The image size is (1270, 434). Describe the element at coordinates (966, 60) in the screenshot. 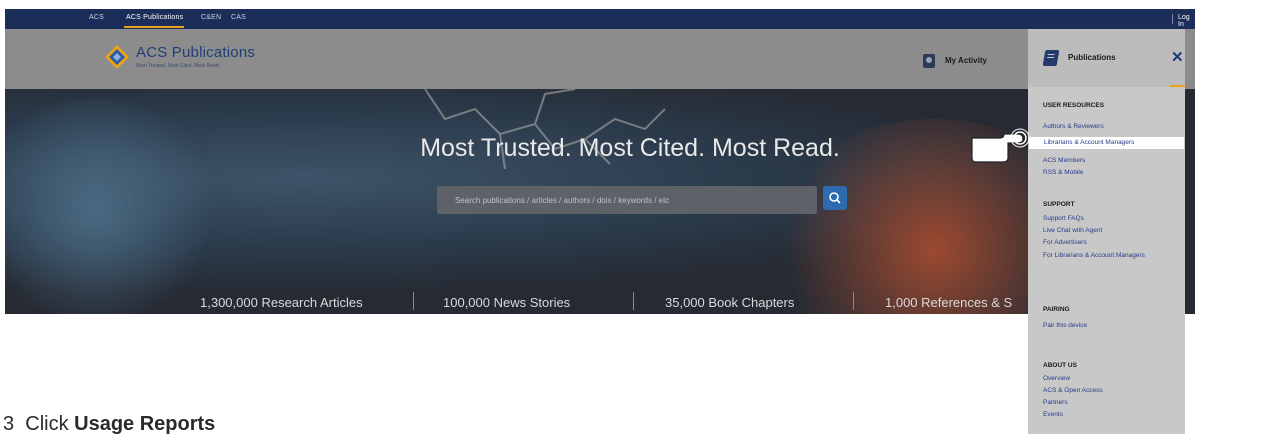

I see `my-activity-link: My Activity` at that location.